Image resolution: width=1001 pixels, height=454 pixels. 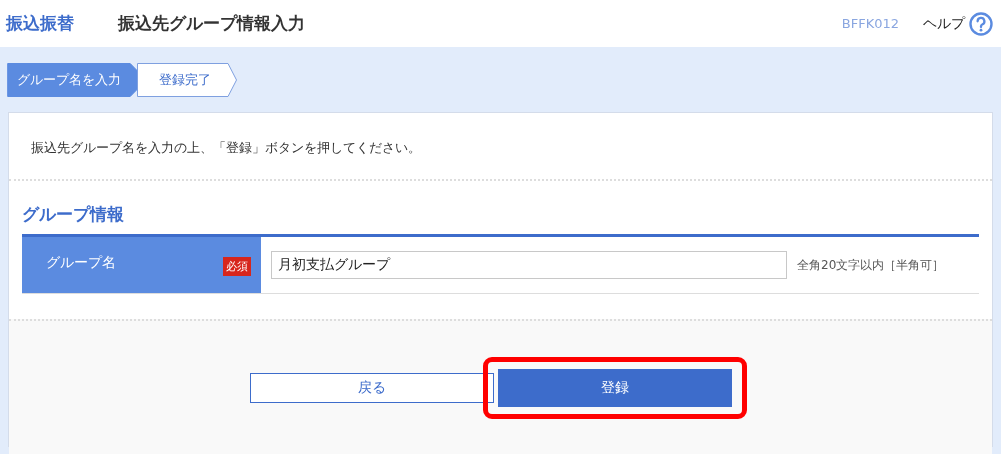 I want to click on instruction-text: 振込先グループ名を入力の上、「登録」ボタンを押してください。, so click(x=500, y=147).